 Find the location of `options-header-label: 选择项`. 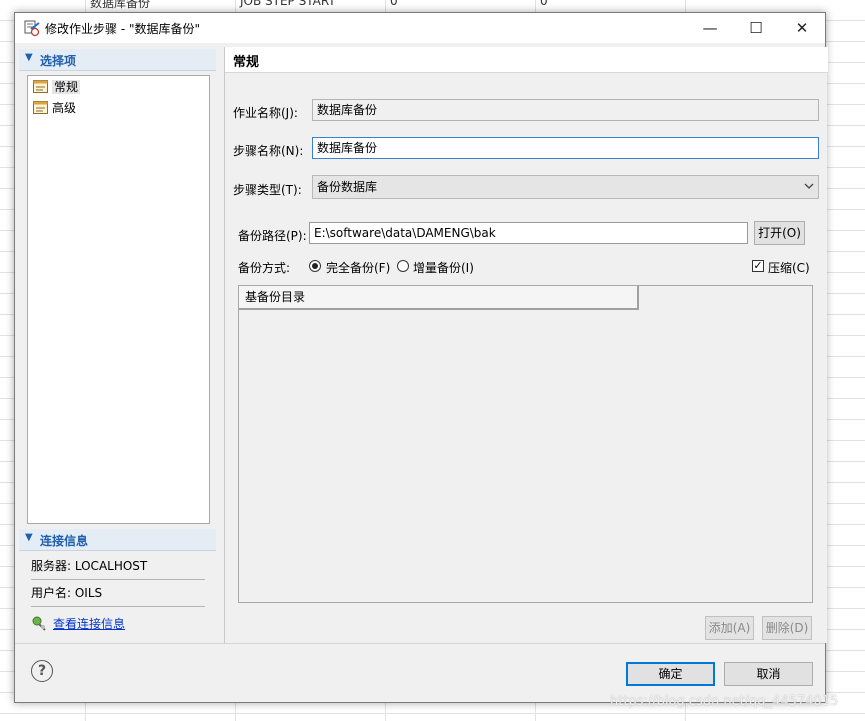

options-header-label: 选择项 is located at coordinates (58, 61).